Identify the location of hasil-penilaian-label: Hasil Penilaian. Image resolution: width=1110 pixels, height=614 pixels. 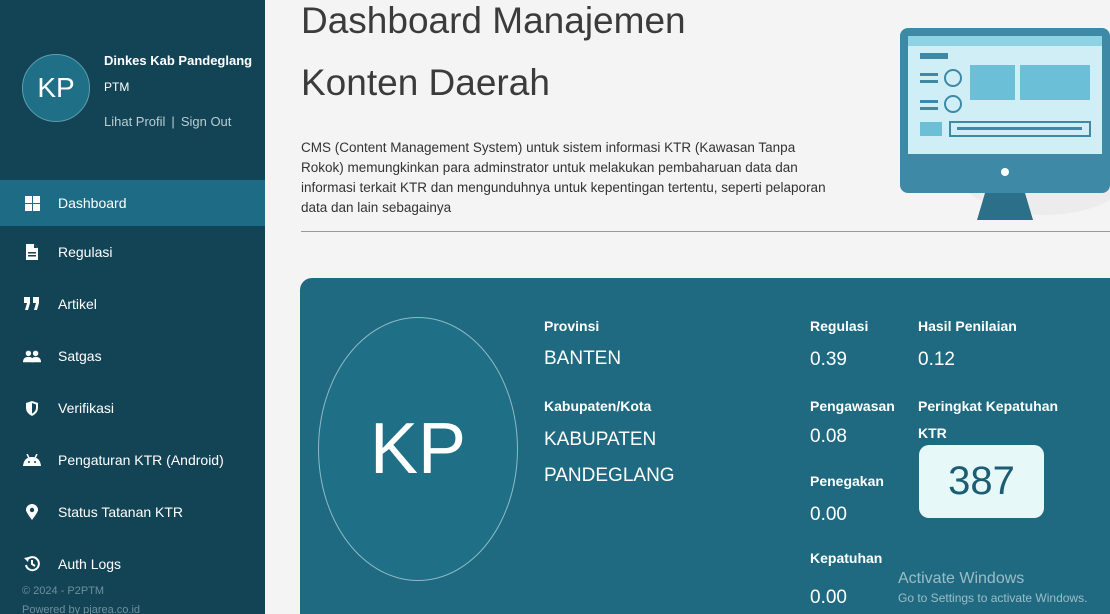
(967, 326).